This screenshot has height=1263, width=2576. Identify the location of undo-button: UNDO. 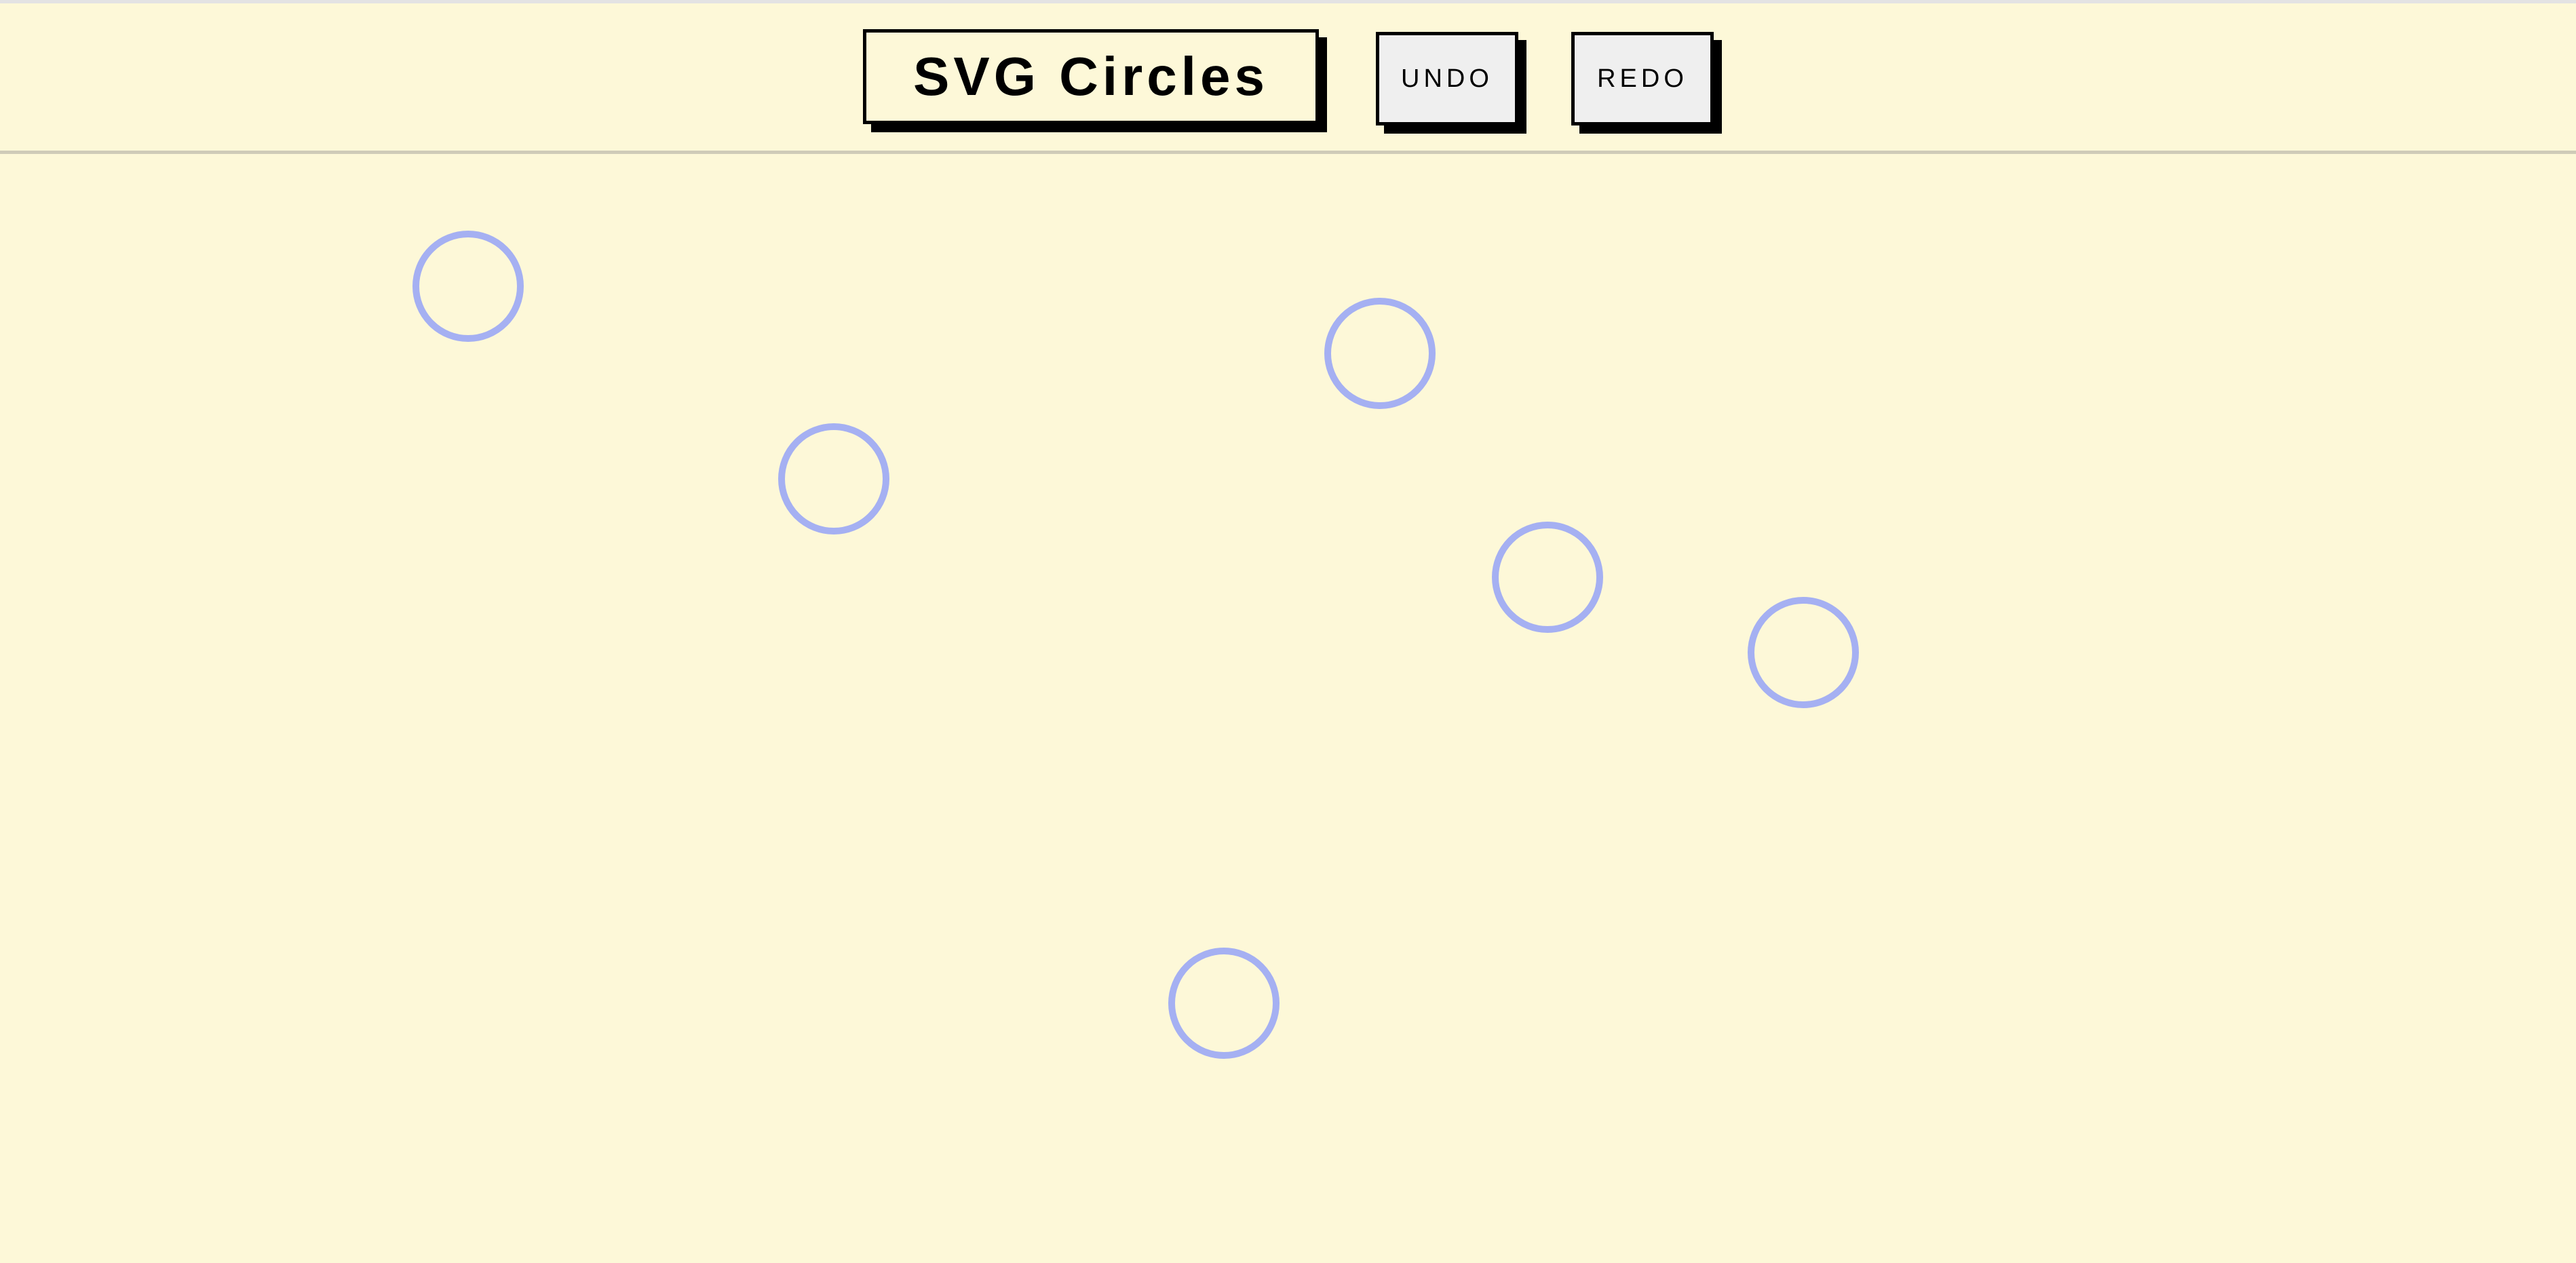
(1447, 78).